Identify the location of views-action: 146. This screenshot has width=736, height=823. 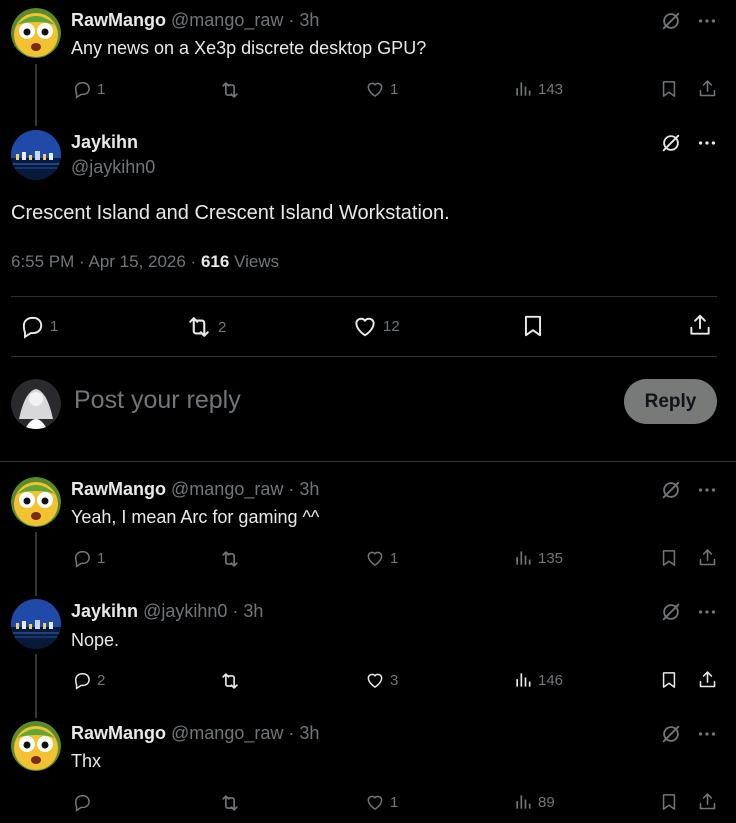
(538, 680).